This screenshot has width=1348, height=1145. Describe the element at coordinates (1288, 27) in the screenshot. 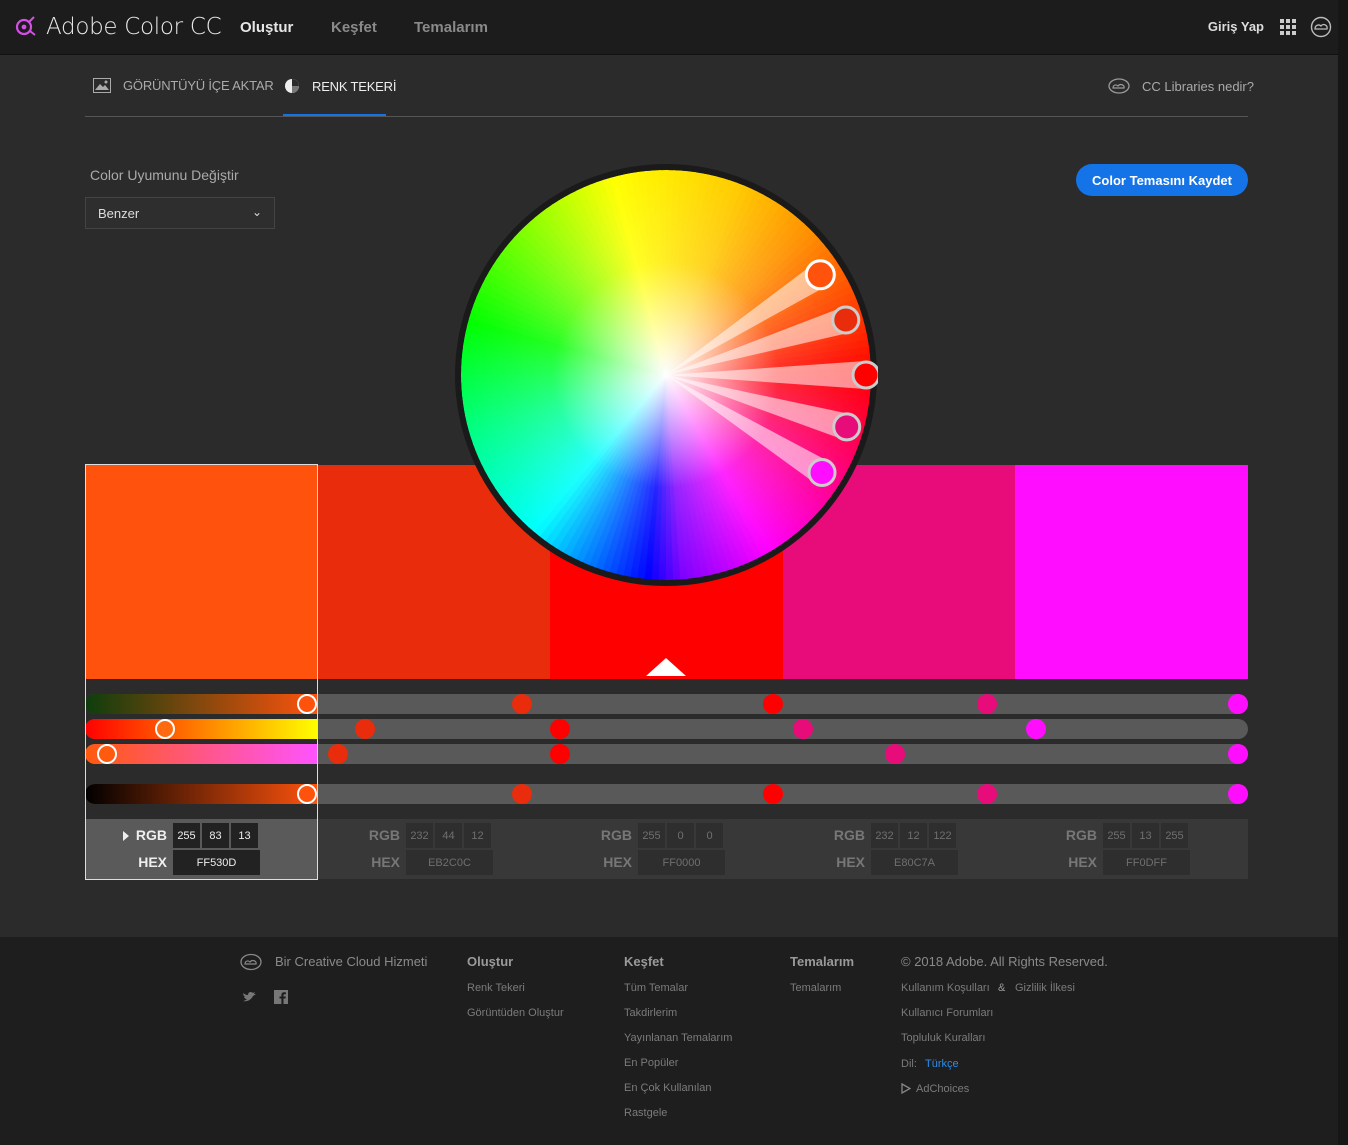

I see `apps-grid-icon` at that location.